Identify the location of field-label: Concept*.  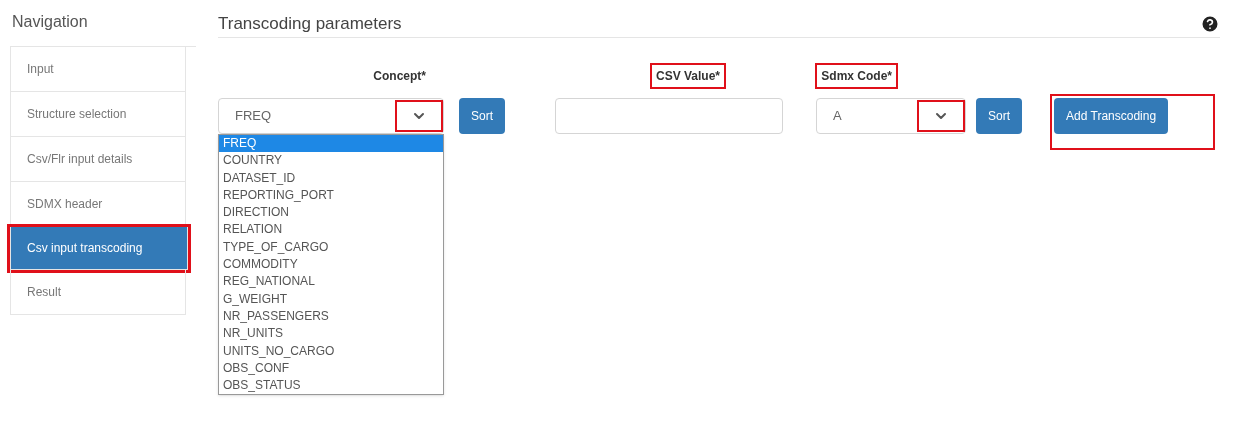
(399, 76).